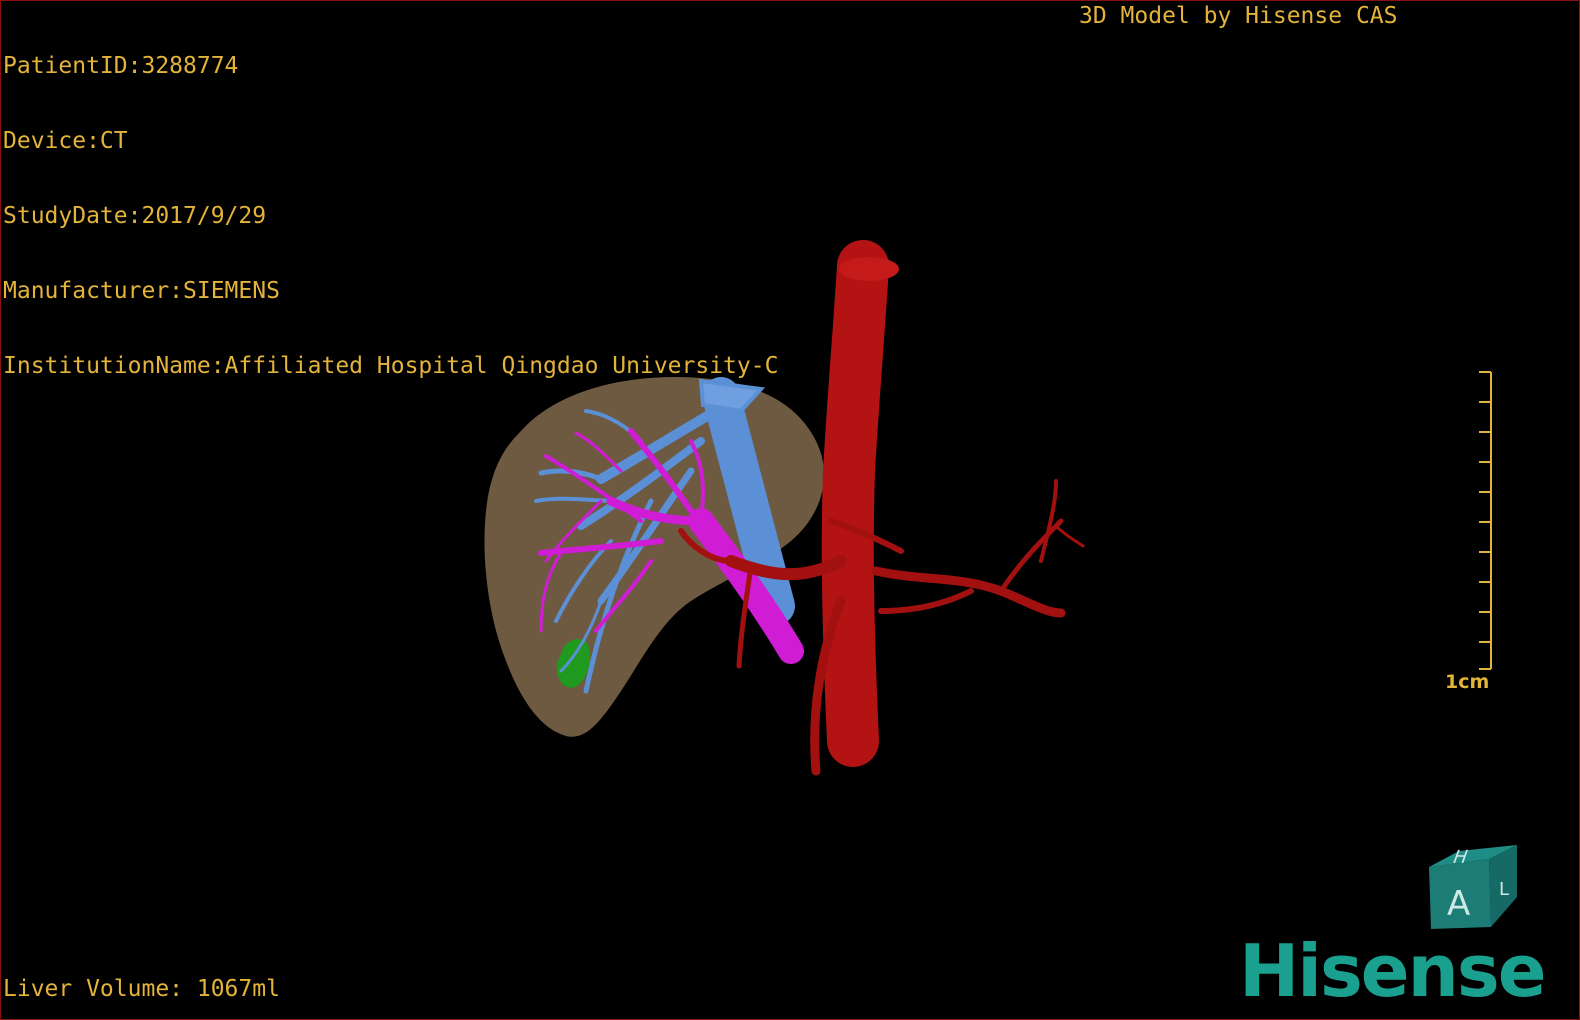 This screenshot has width=1580, height=1020. Describe the element at coordinates (1485, 520) in the screenshot. I see `scale-bar-icon` at that location.